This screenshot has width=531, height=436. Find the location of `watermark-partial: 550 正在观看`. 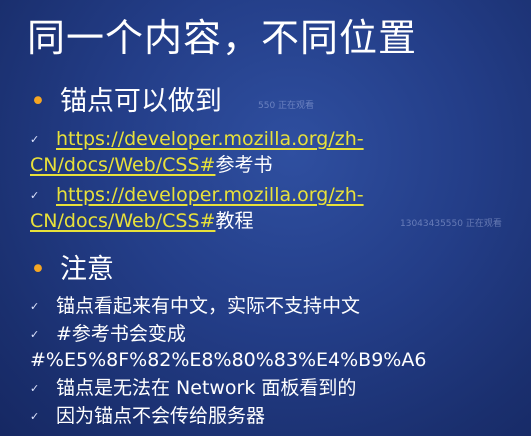

watermark-partial: 550 正在观看 is located at coordinates (286, 106).